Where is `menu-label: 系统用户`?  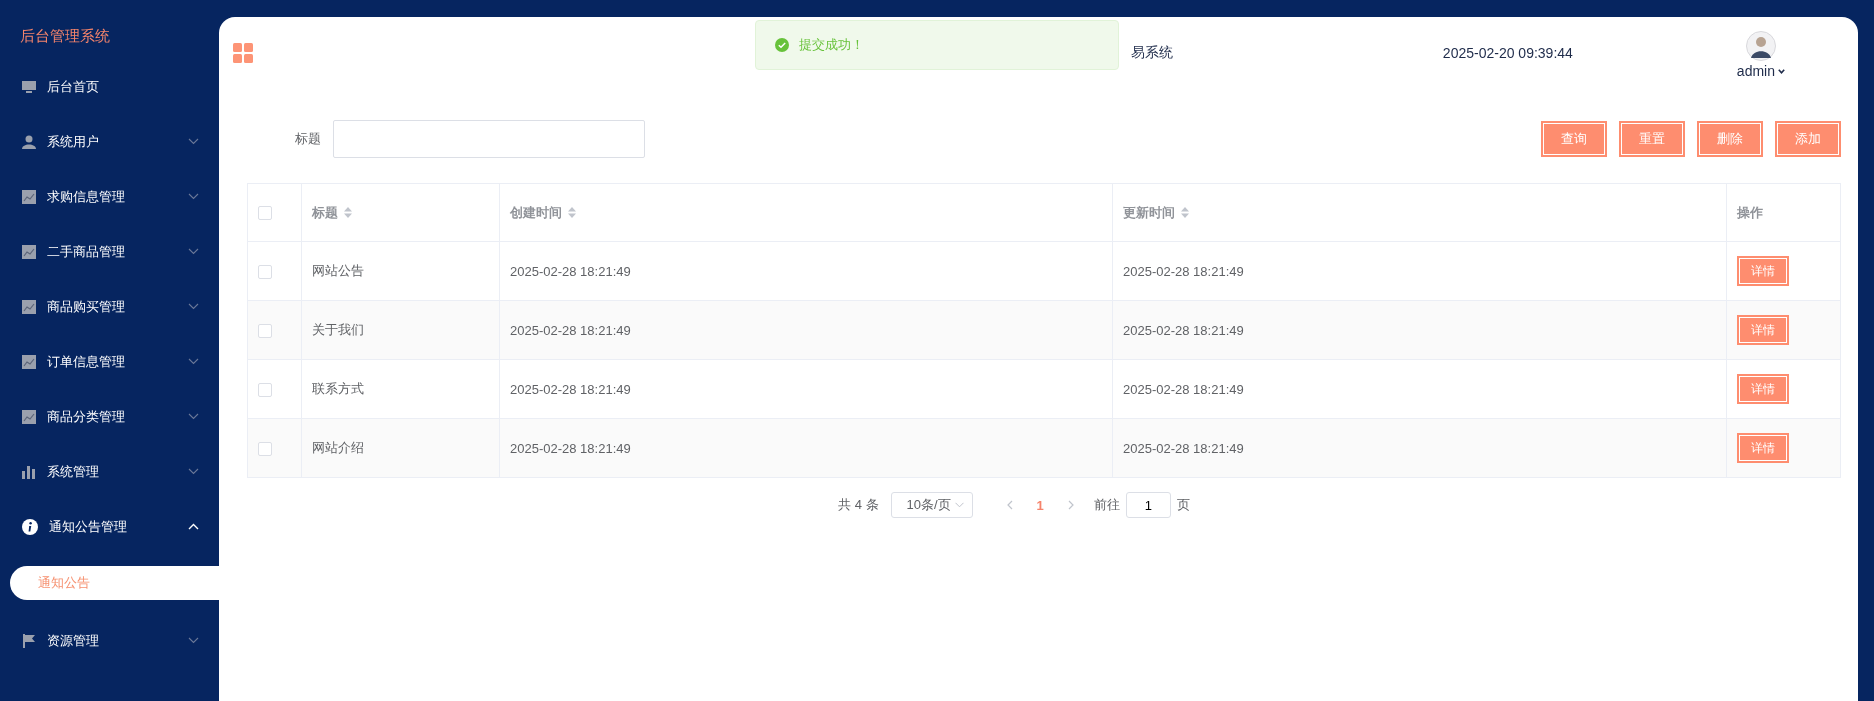
menu-label: 系统用户 is located at coordinates (73, 141).